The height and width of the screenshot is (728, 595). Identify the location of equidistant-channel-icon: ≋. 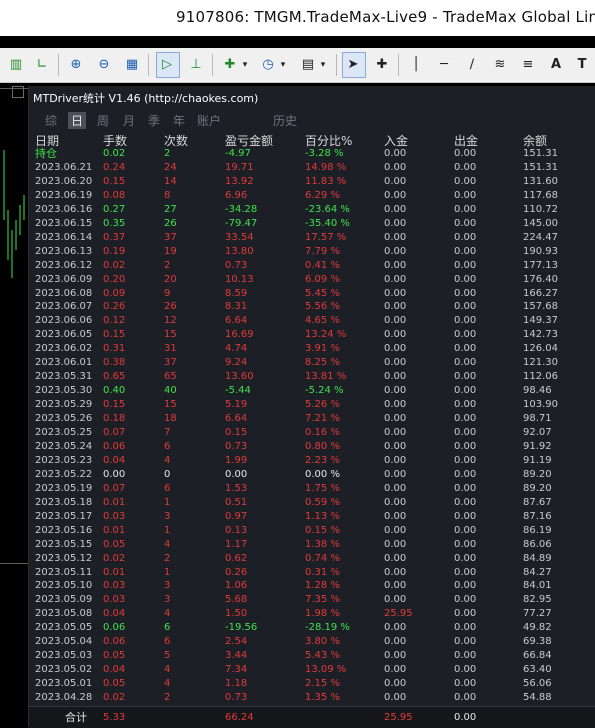
(500, 65).